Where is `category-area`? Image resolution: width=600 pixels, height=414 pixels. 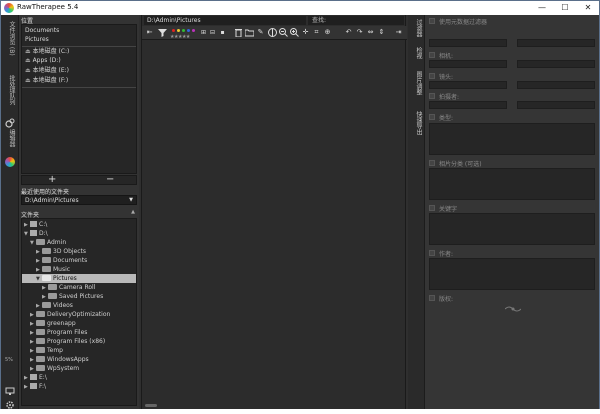 category-area is located at coordinates (512, 184).